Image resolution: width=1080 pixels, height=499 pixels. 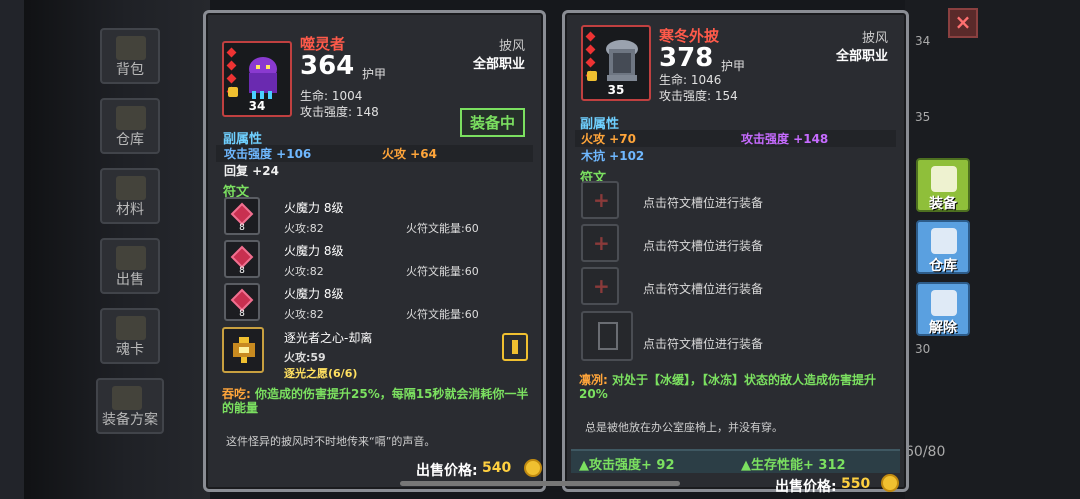 What do you see at coordinates (492, 122) in the screenshot?
I see `equipped-badge: 装备中` at bounding box center [492, 122].